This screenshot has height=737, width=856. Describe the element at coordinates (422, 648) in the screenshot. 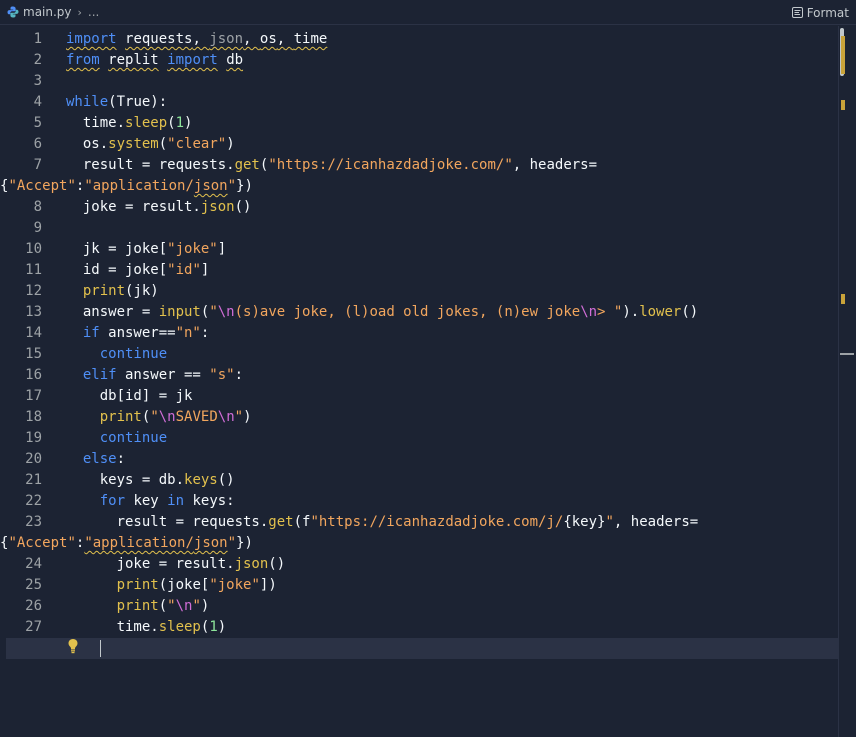

I see `code-line-active` at that location.